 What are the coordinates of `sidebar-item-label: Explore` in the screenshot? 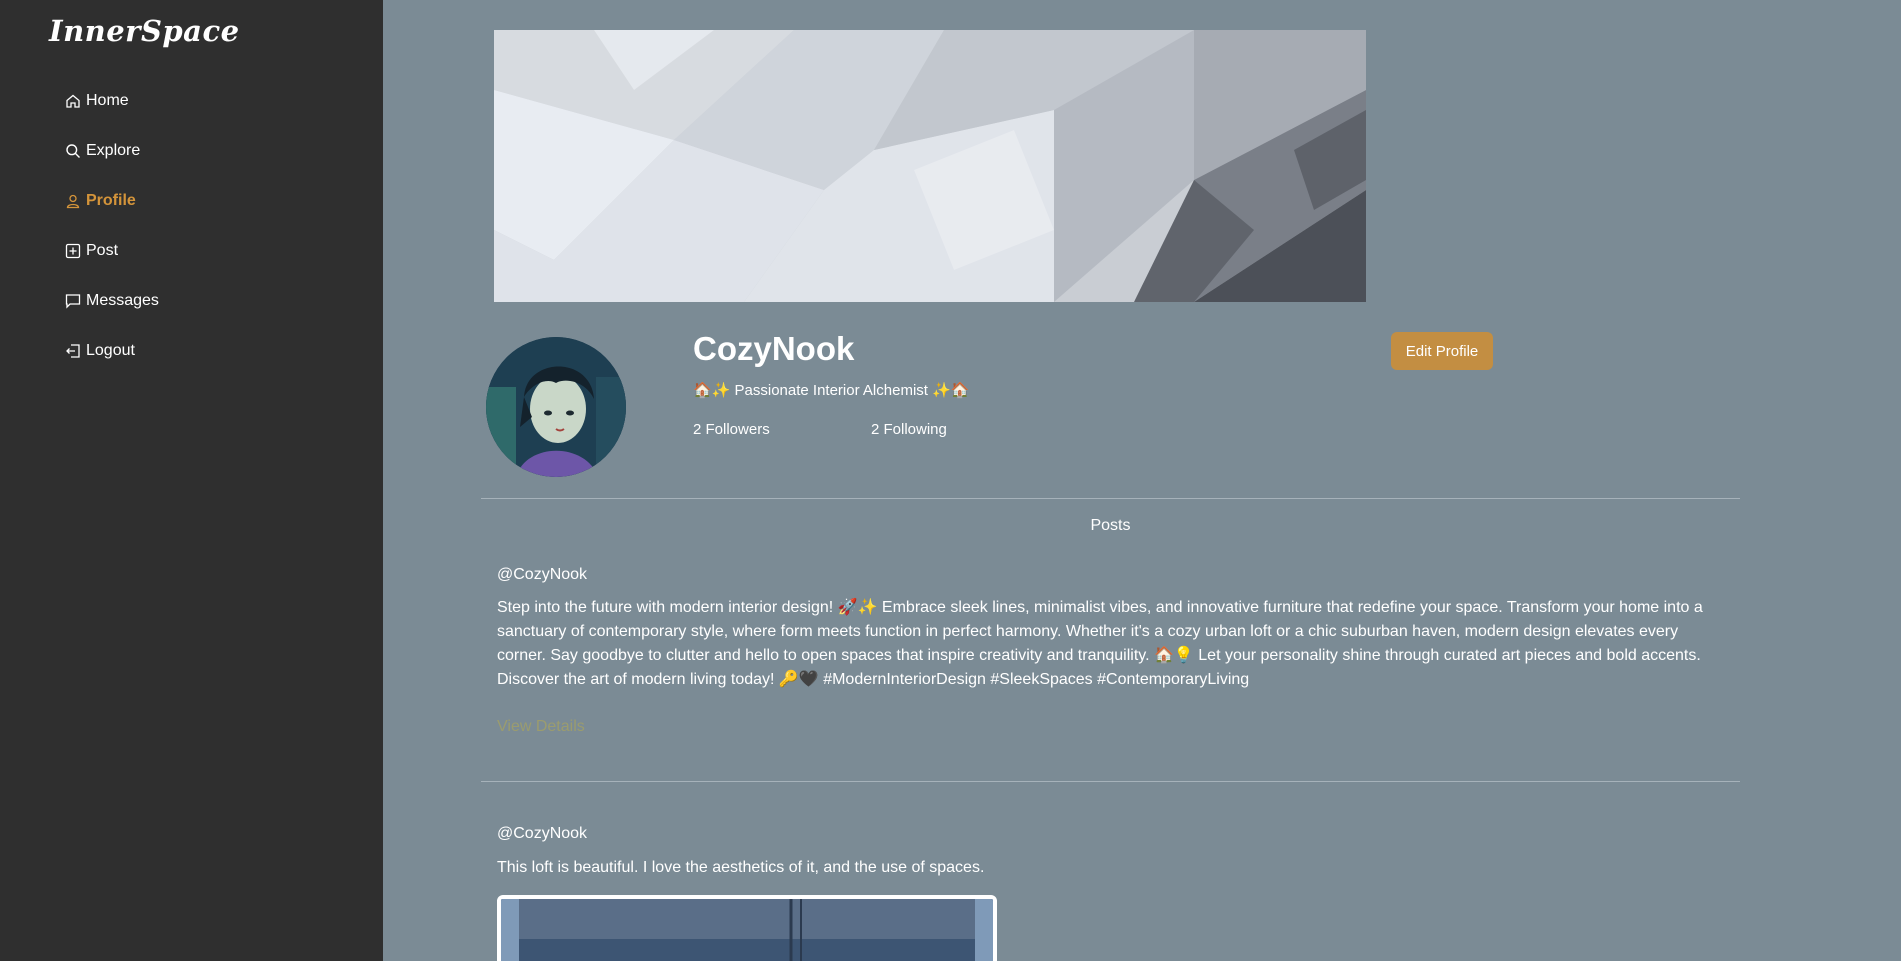 It's located at (113, 150).